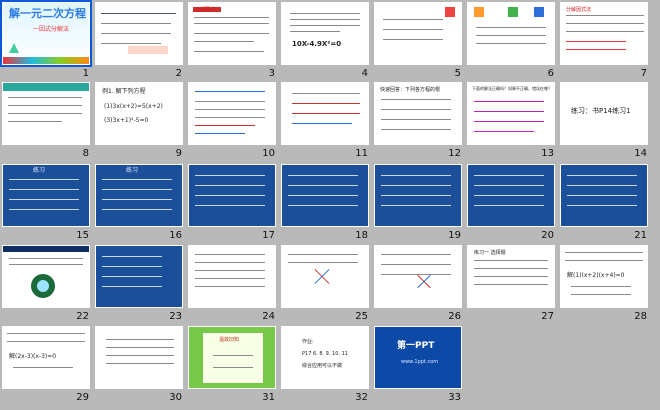 The height and width of the screenshot is (410, 660). What do you see at coordinates (139, 364) in the screenshot?
I see `slide-thumbnail-30: 30` at bounding box center [139, 364].